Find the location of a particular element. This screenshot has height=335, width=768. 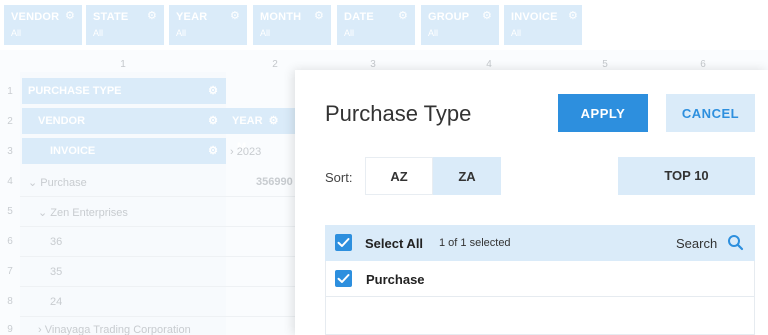

row-field-label: INVOICE is located at coordinates (73, 151).